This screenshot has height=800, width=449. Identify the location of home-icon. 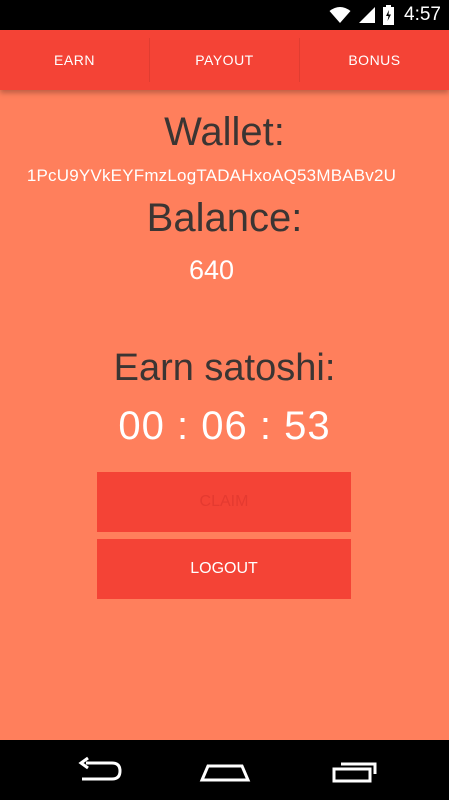
(225, 770).